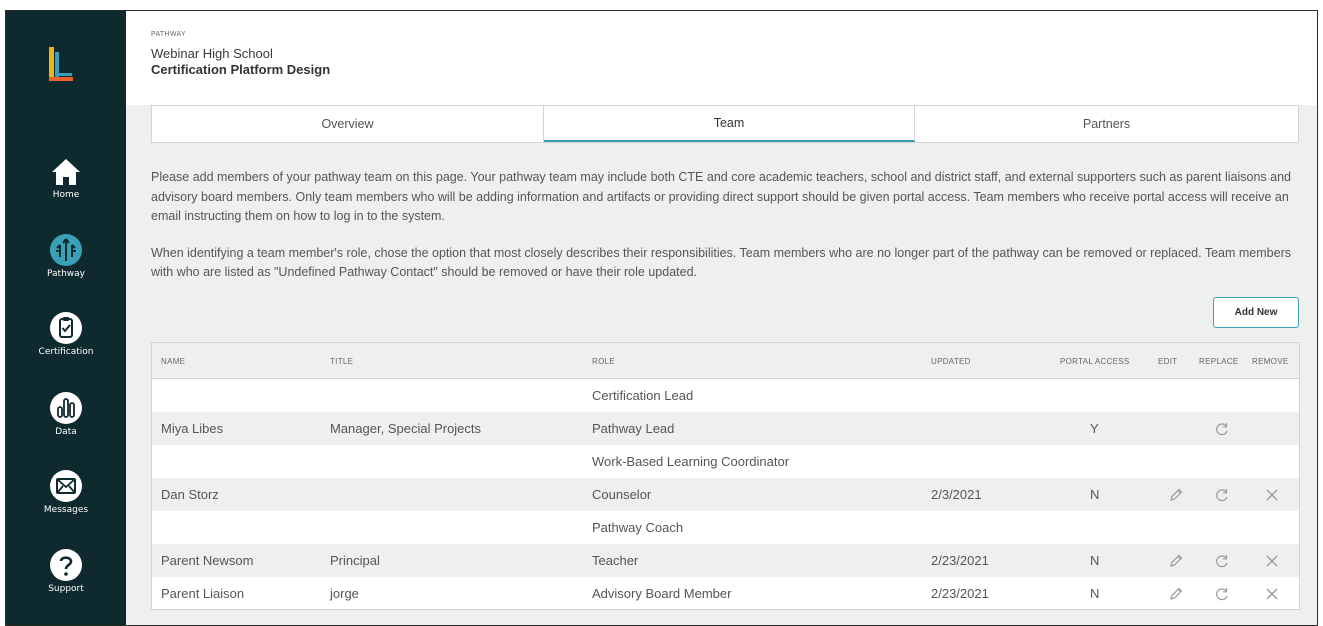  What do you see at coordinates (956, 494) in the screenshot?
I see `cell-updated: 2/3/2021` at bounding box center [956, 494].